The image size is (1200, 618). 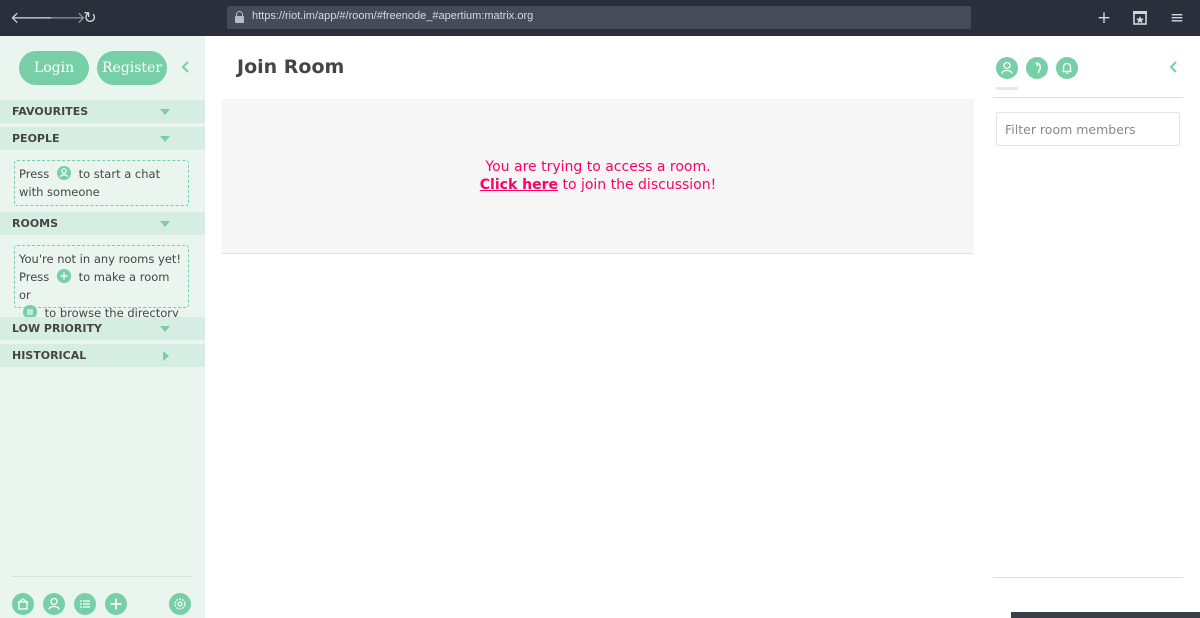 What do you see at coordinates (1140, 18) in the screenshot?
I see `library-icon` at bounding box center [1140, 18].